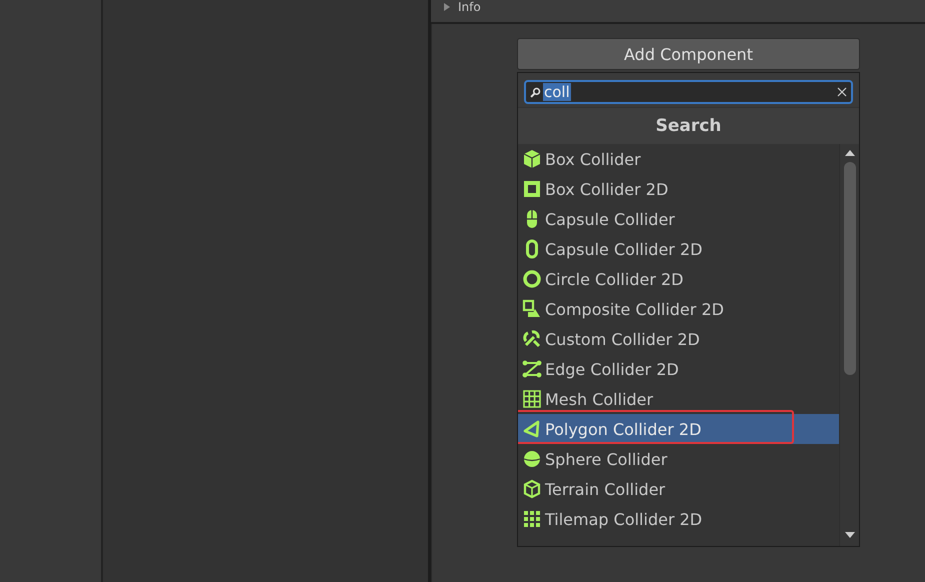  I want to click on composite-icon, so click(532, 309).